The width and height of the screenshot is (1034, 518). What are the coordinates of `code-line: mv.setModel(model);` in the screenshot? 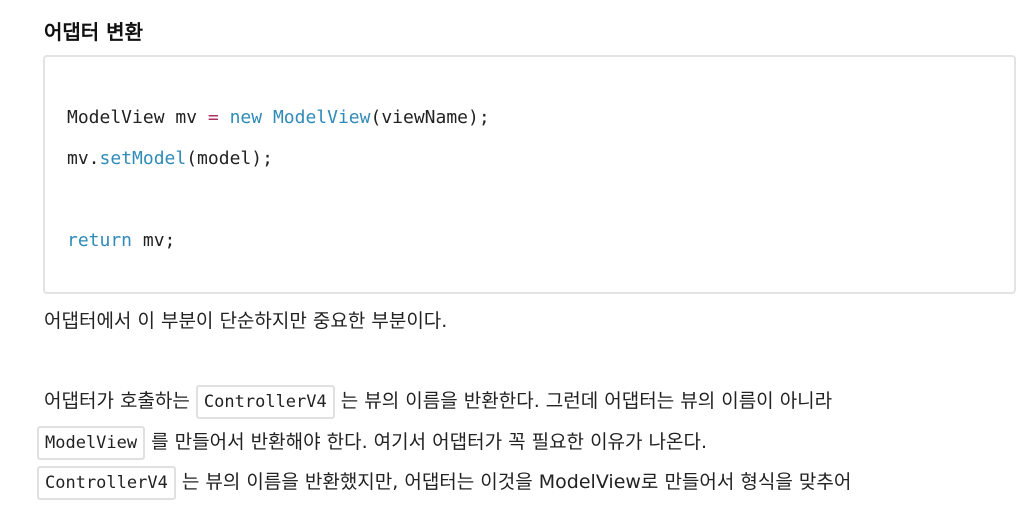 It's located at (170, 158).